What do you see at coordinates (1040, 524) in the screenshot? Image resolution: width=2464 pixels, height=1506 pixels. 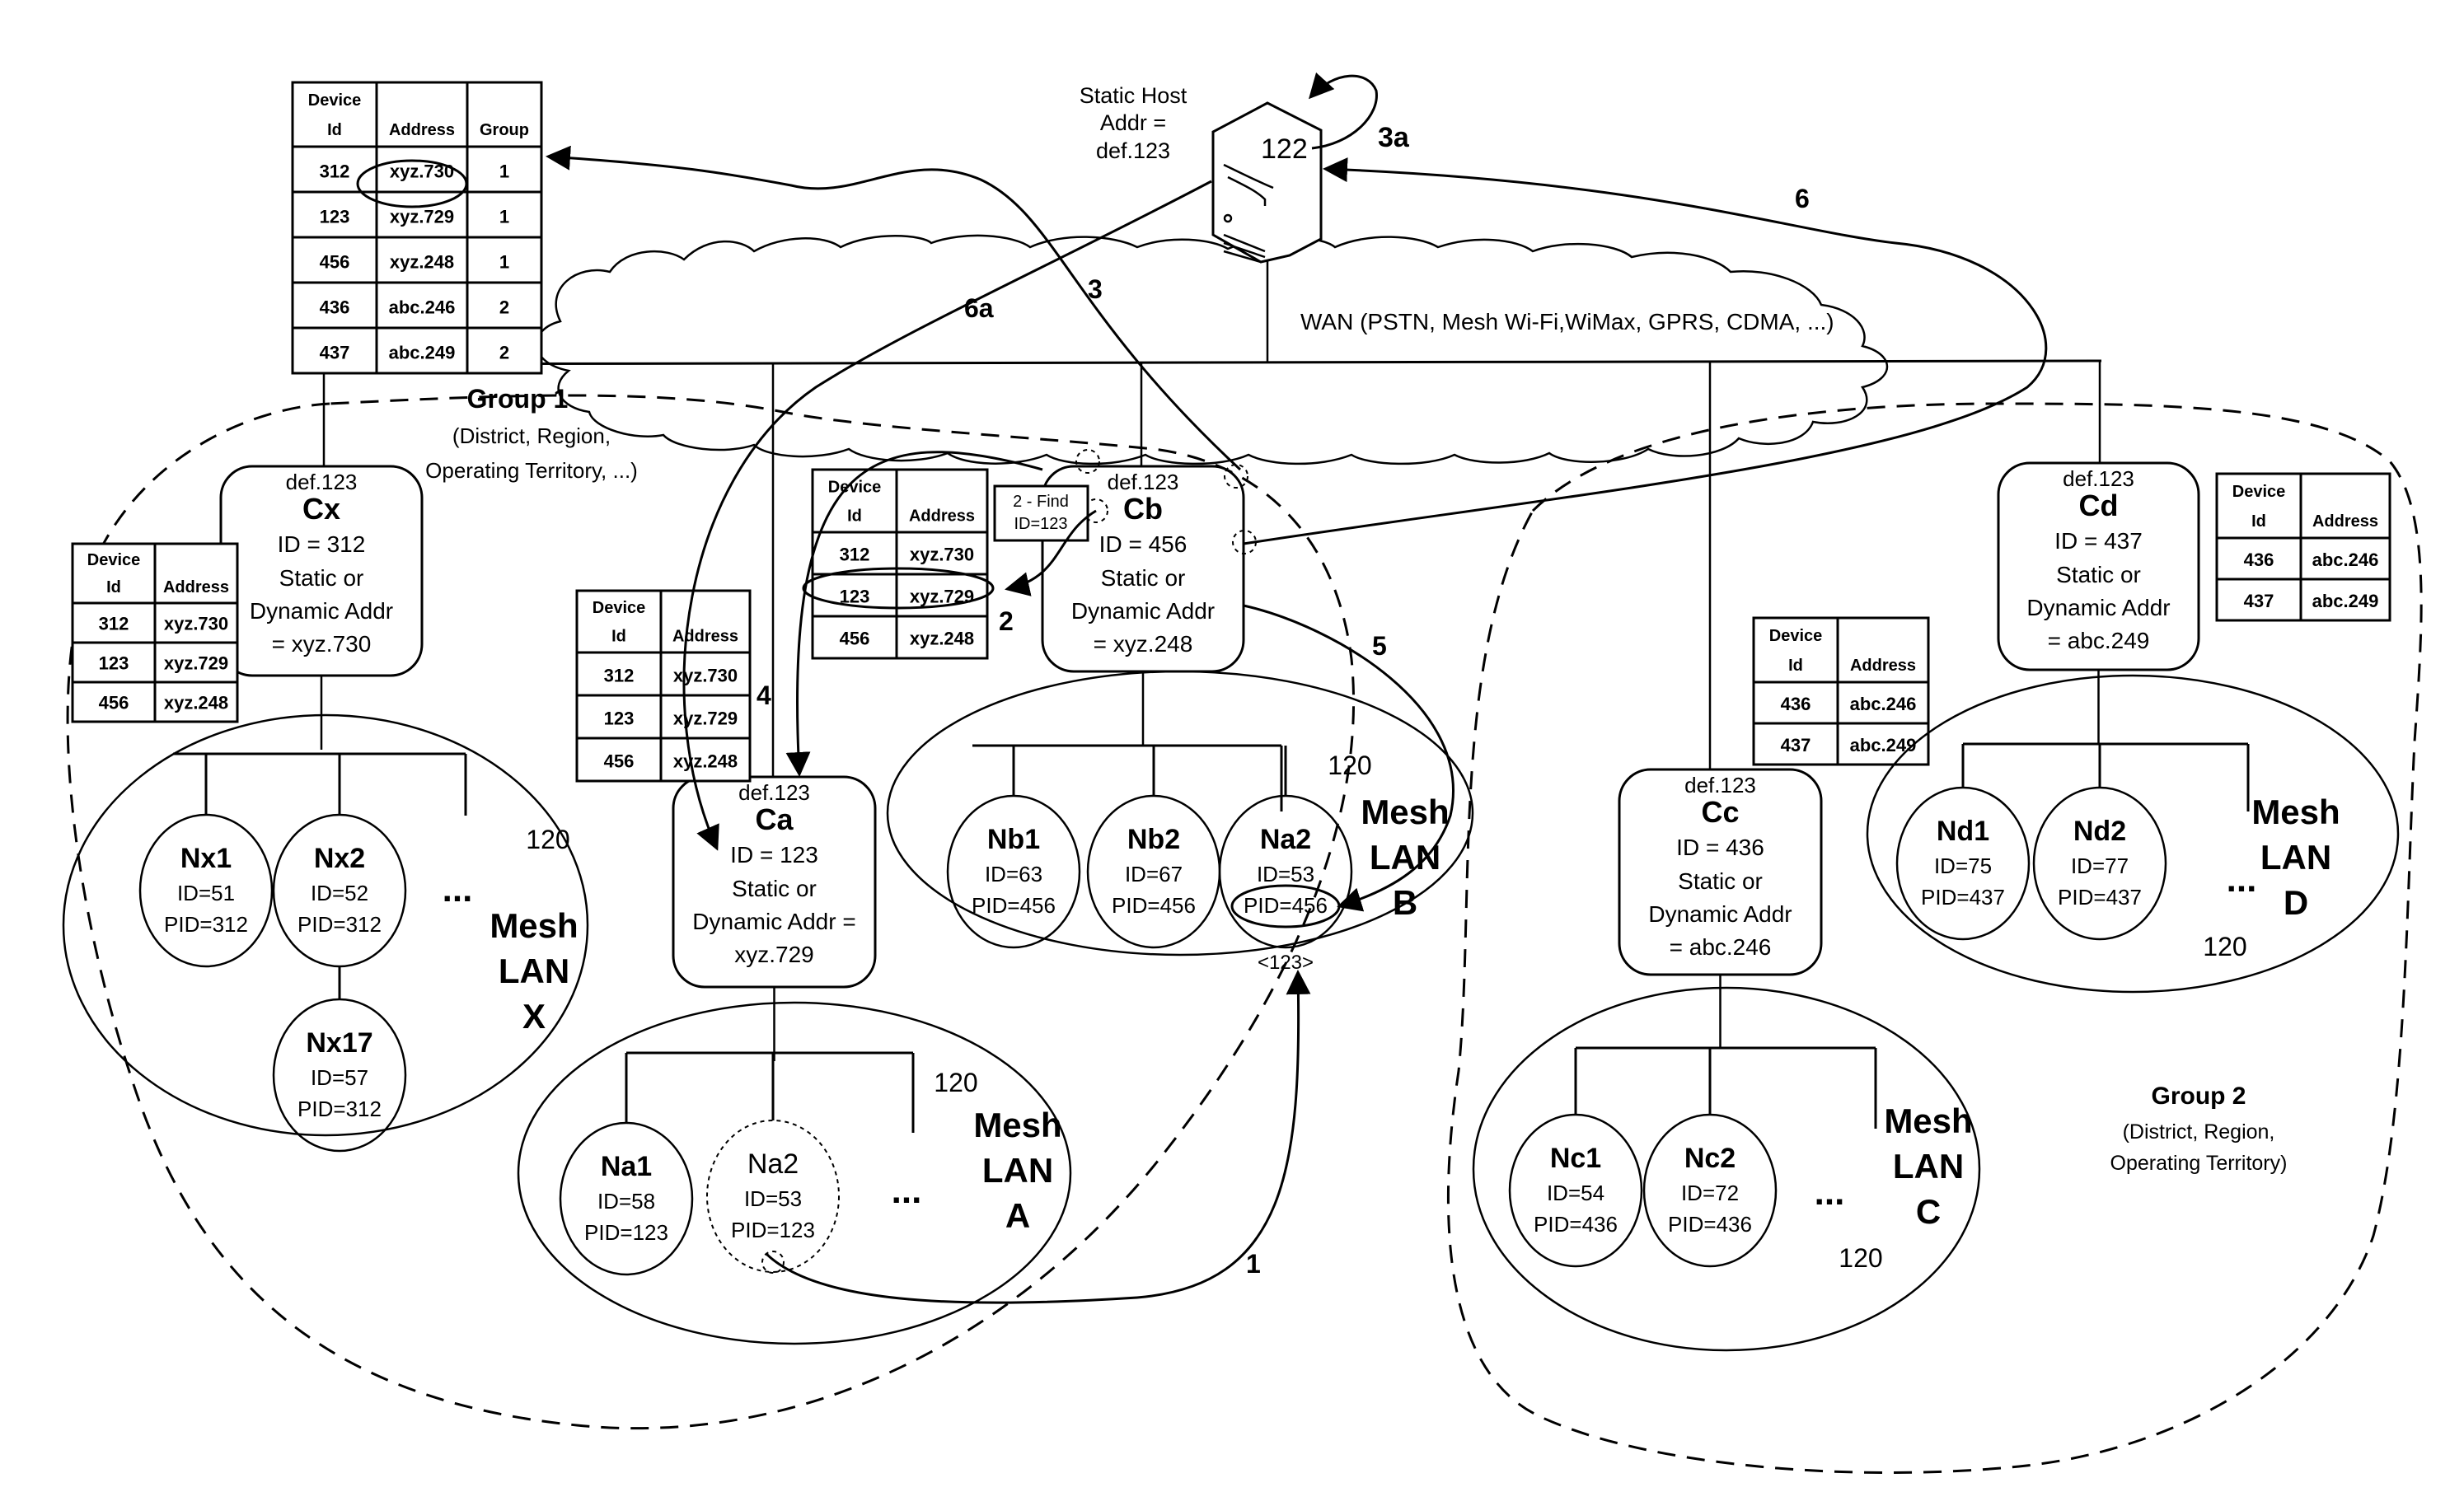 I see `find-line-2: ID=123` at bounding box center [1040, 524].